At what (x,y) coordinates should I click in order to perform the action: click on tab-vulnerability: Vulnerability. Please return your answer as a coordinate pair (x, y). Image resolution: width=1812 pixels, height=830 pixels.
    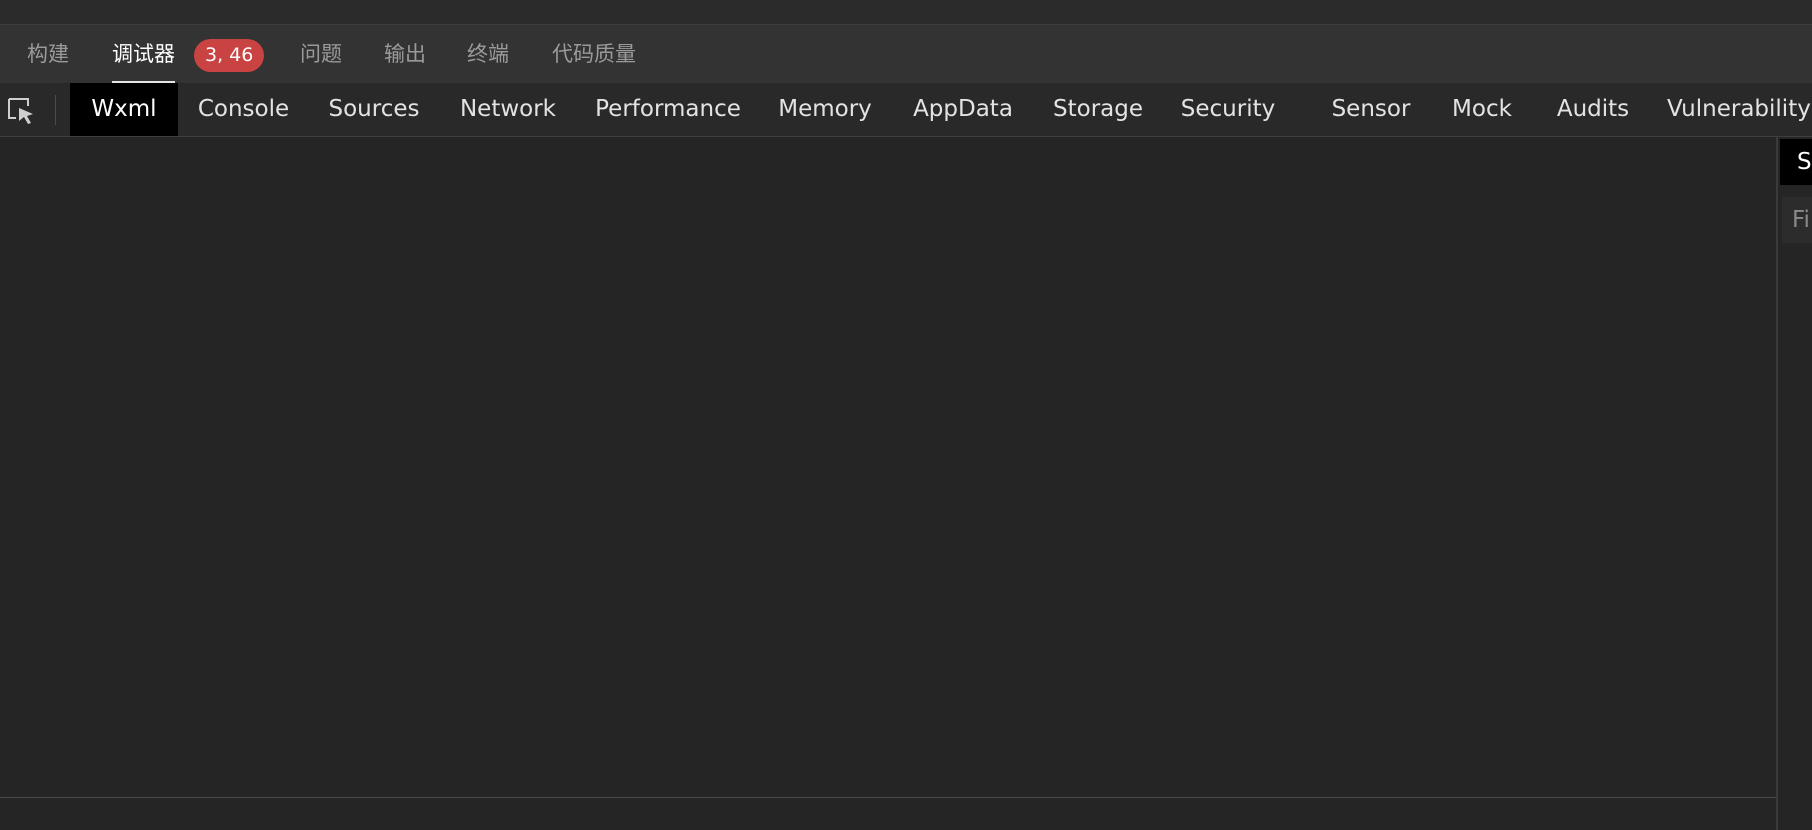
    Looking at the image, I should click on (1739, 109).